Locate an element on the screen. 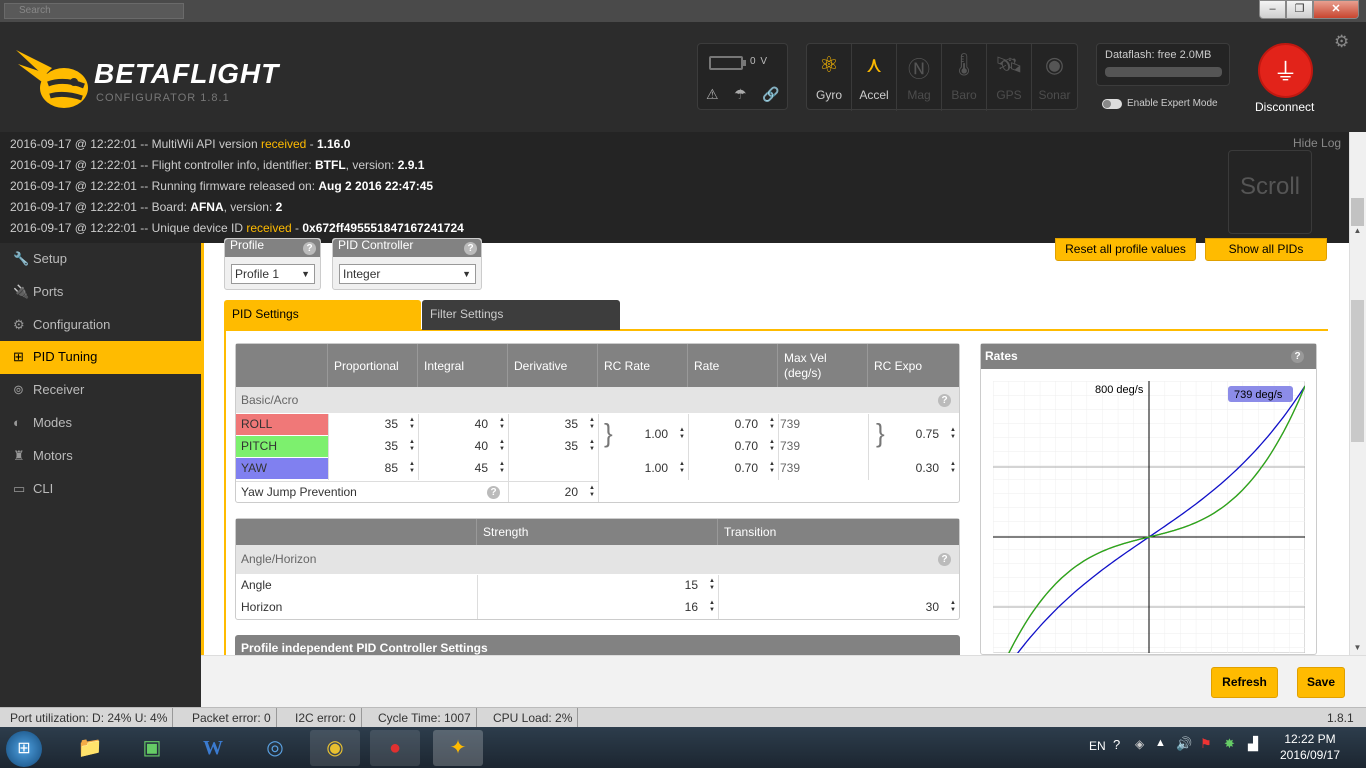  sidebar-item-receiver: ⊚ Receiver is located at coordinates (100, 390).